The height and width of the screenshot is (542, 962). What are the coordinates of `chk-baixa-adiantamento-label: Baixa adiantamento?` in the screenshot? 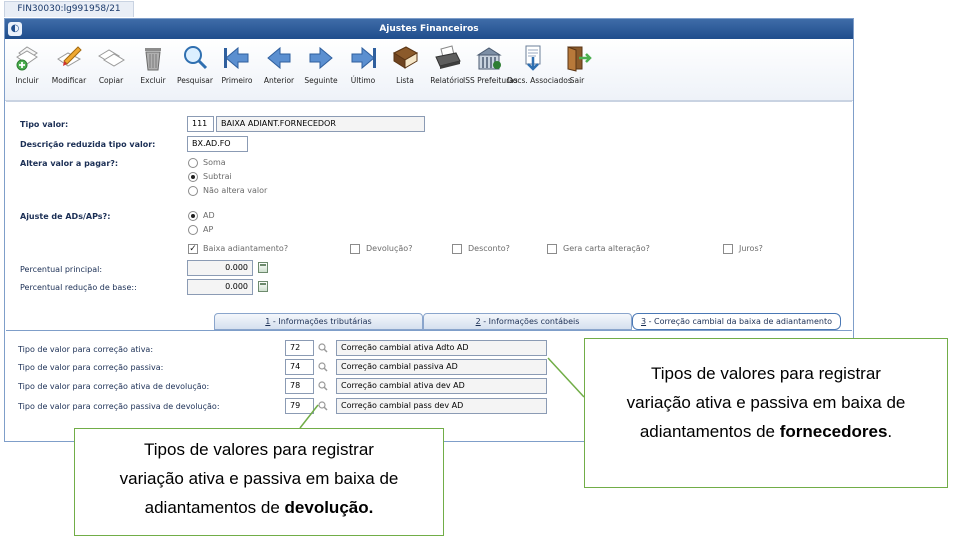 It's located at (246, 248).